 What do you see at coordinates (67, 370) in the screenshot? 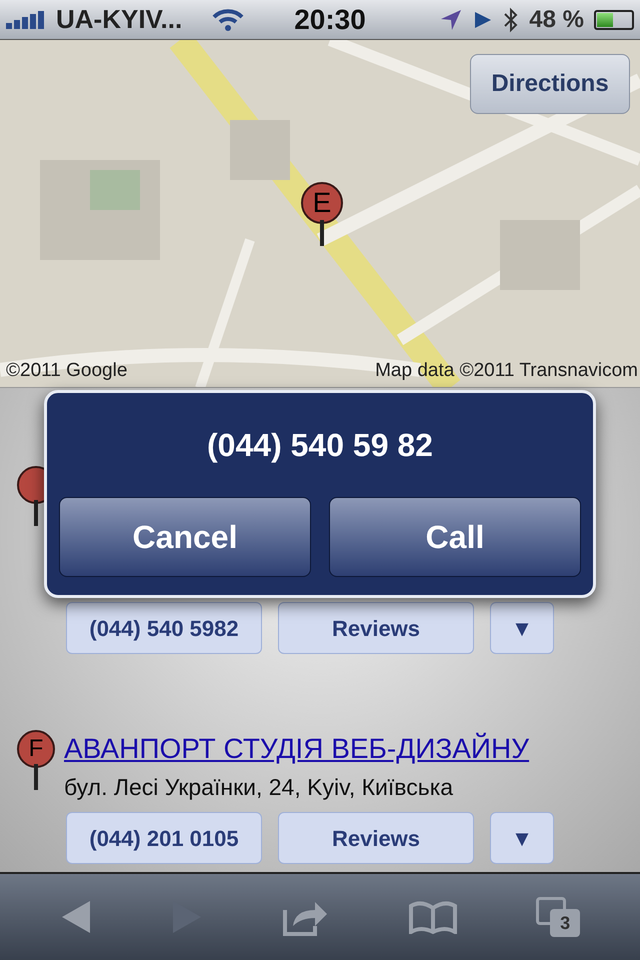
I see `copyright-text: ©2011 Google` at bounding box center [67, 370].